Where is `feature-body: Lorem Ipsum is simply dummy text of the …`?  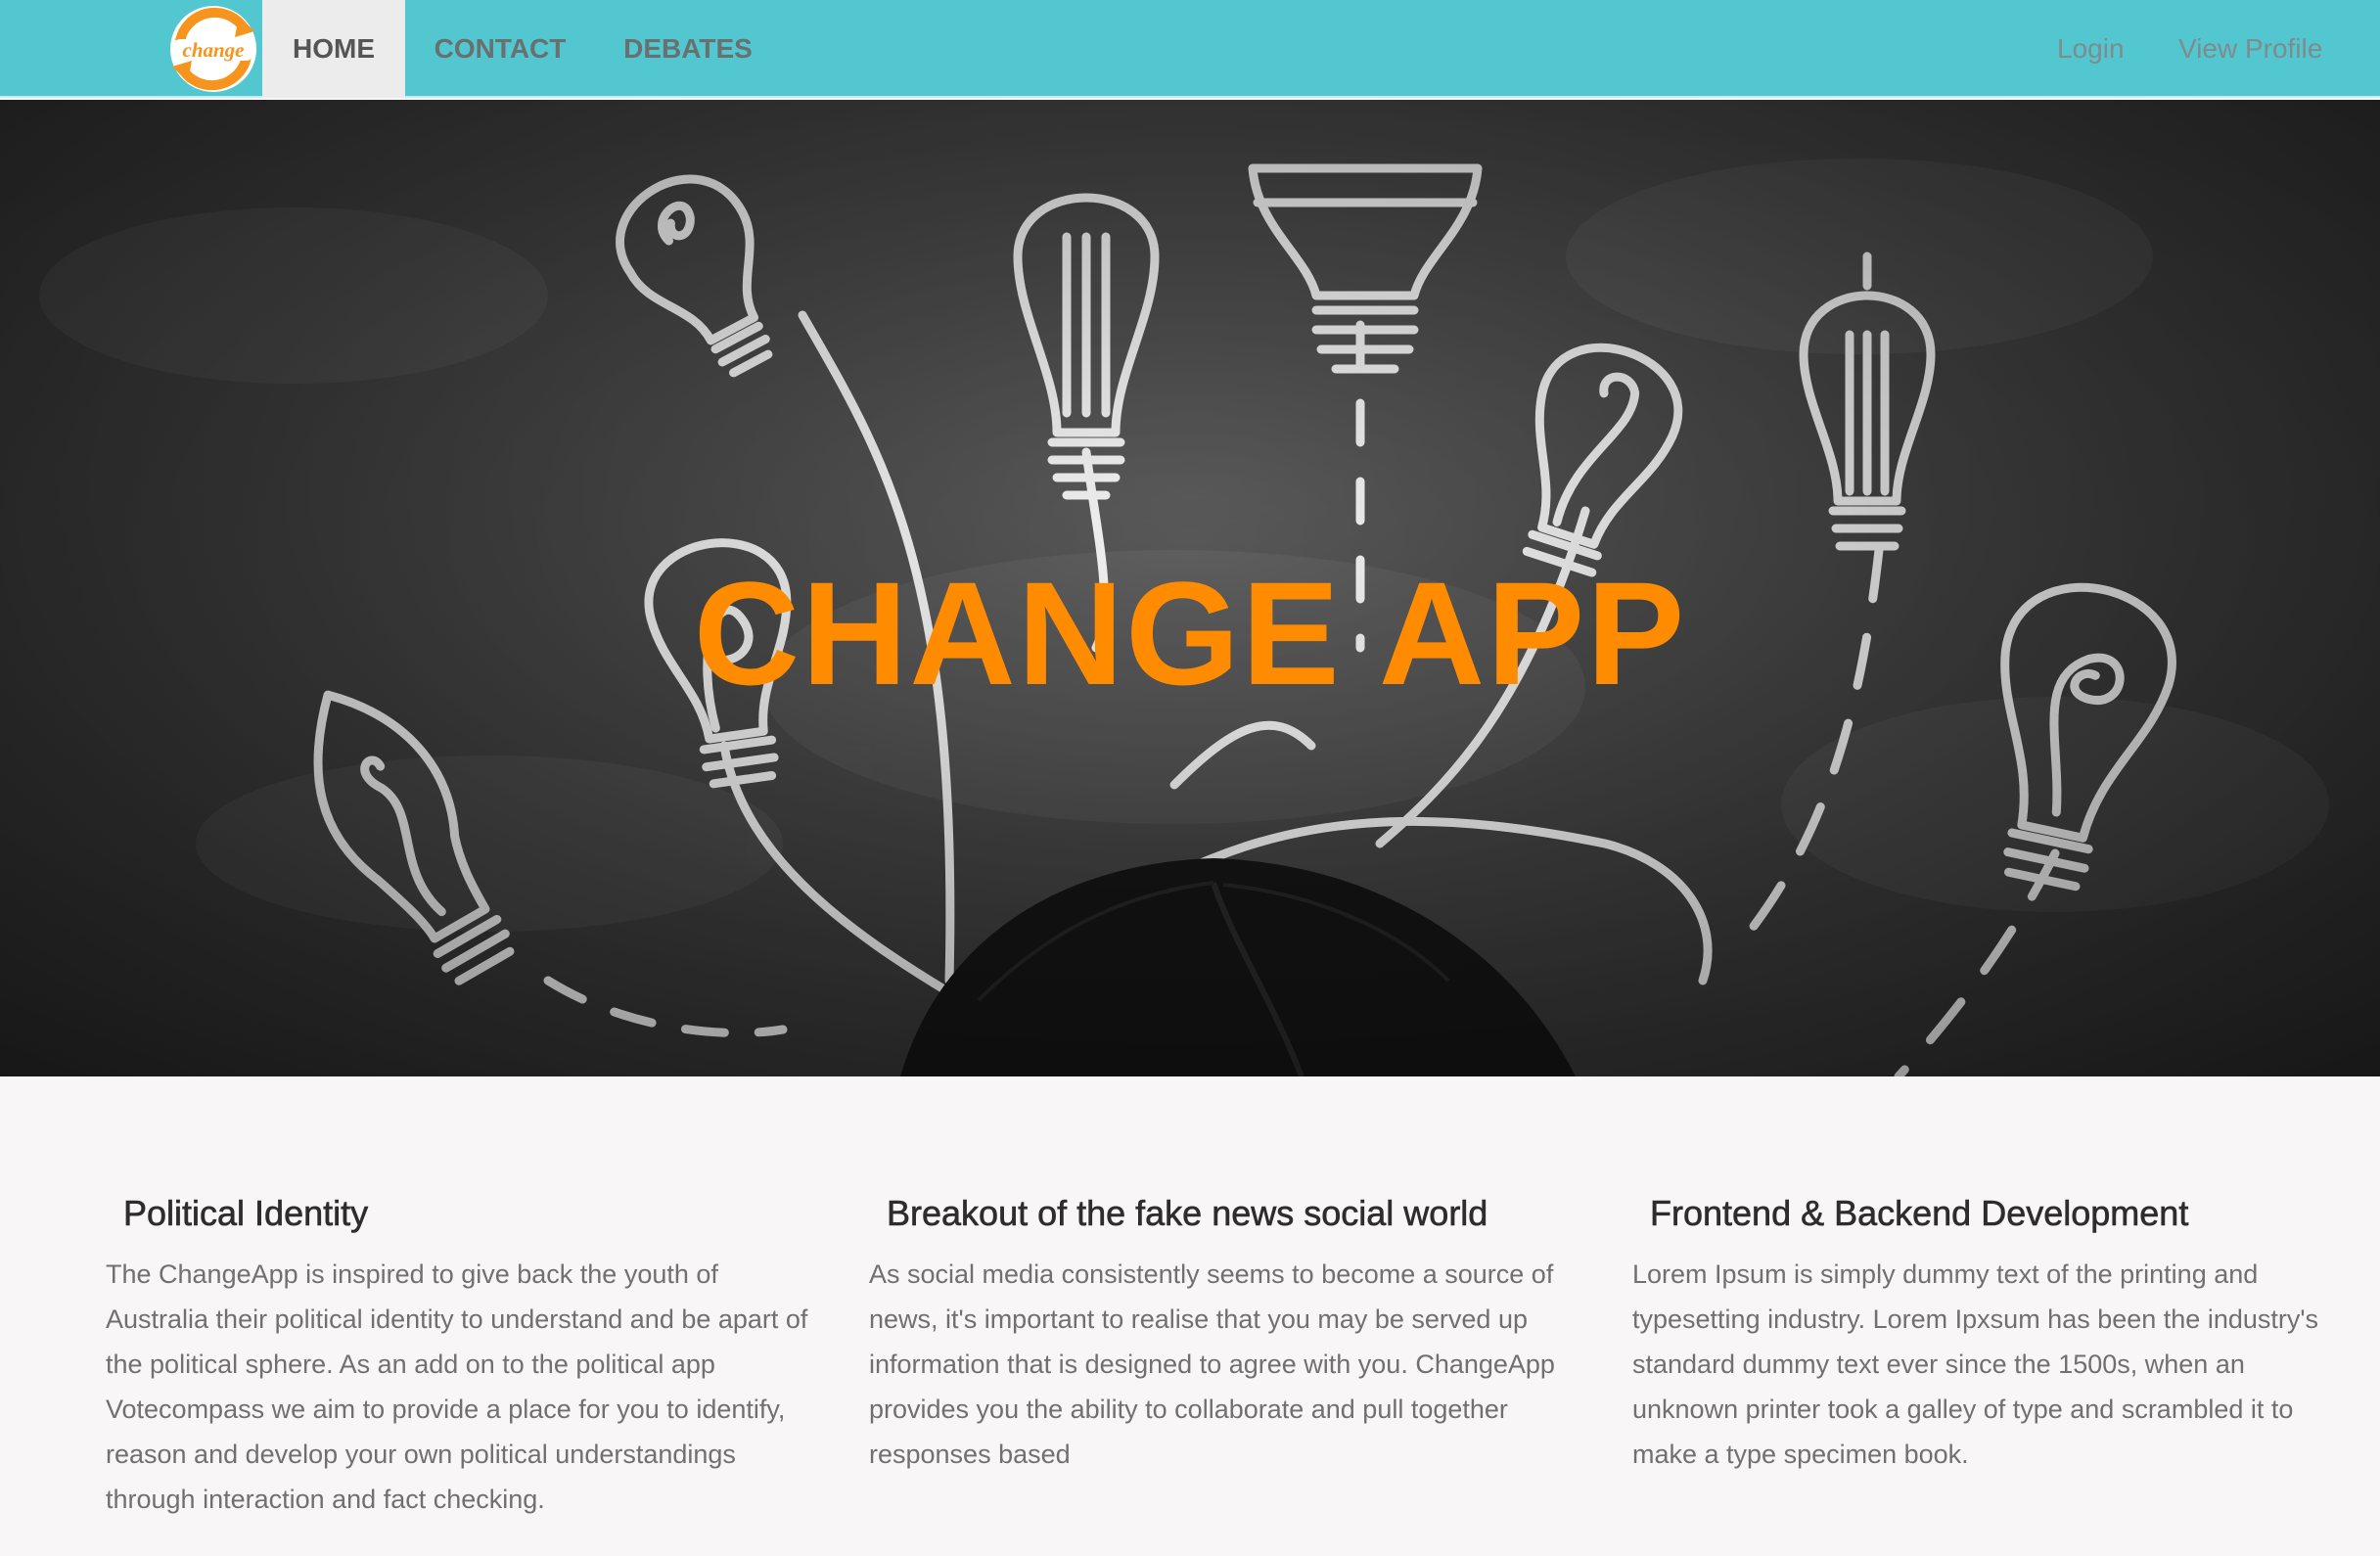
feature-body: Lorem Ipsum is simply dummy text of the … is located at coordinates (1975, 1364).